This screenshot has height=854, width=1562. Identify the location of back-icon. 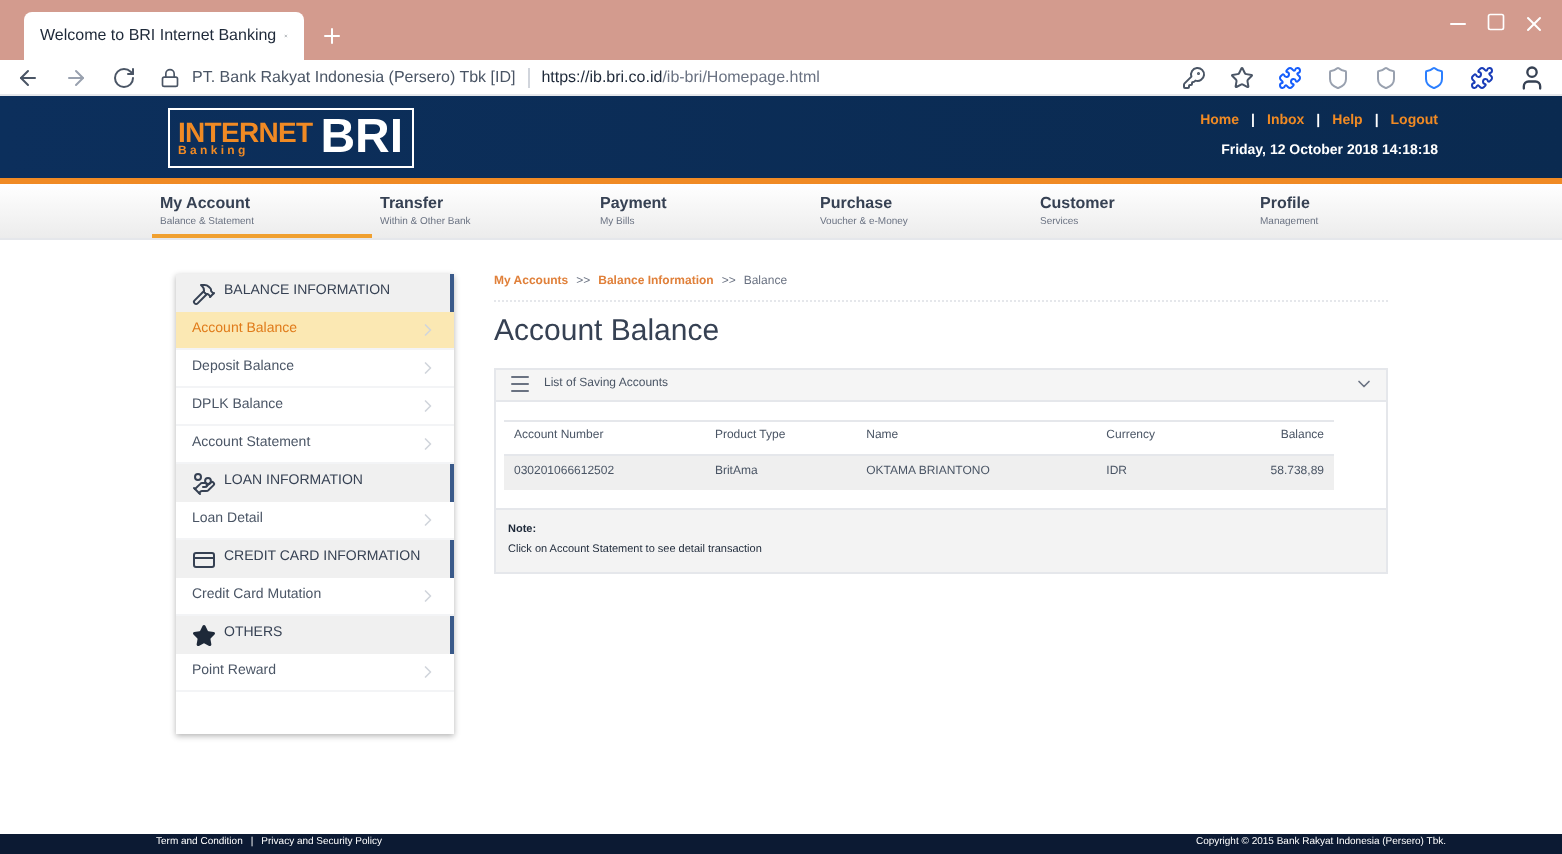
(28, 77).